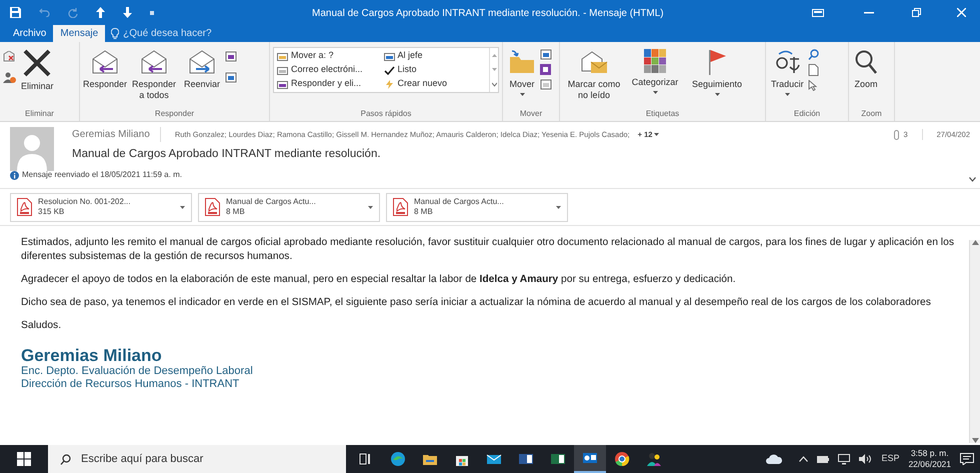 The width and height of the screenshot is (980, 473). What do you see at coordinates (818, 12) in the screenshot?
I see `ribbon-display-icon` at bounding box center [818, 12].